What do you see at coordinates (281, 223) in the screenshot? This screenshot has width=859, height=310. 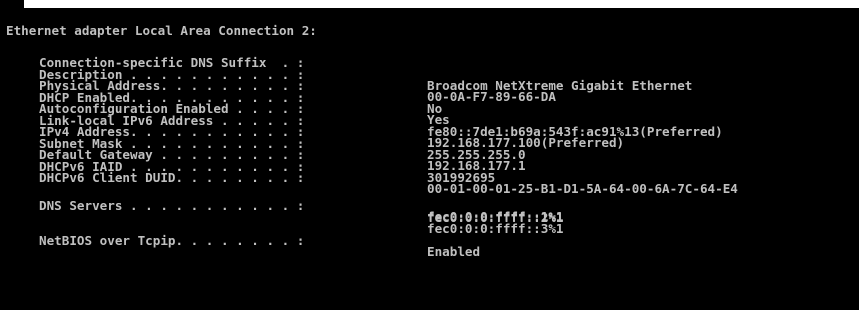 I see `dns-servers-row: fec0:0:0:ffff::3%1` at bounding box center [281, 223].